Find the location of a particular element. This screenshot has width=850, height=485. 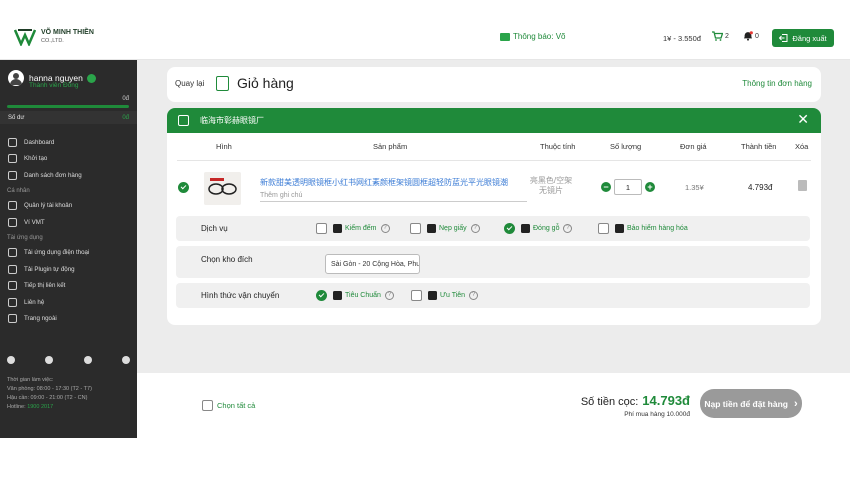

bell-button: 0 is located at coordinates (751, 36).